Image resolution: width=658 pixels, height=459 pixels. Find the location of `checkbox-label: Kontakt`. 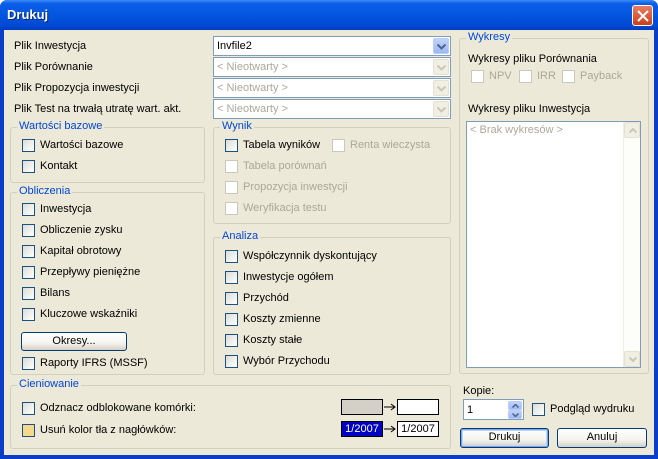

checkbox-label: Kontakt is located at coordinates (59, 166).